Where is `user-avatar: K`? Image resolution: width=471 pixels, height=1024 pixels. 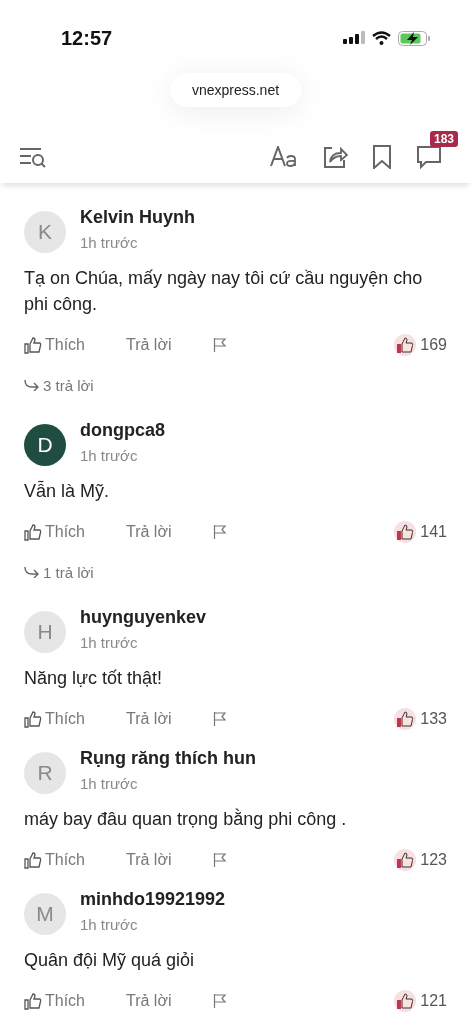
user-avatar: K is located at coordinates (45, 232).